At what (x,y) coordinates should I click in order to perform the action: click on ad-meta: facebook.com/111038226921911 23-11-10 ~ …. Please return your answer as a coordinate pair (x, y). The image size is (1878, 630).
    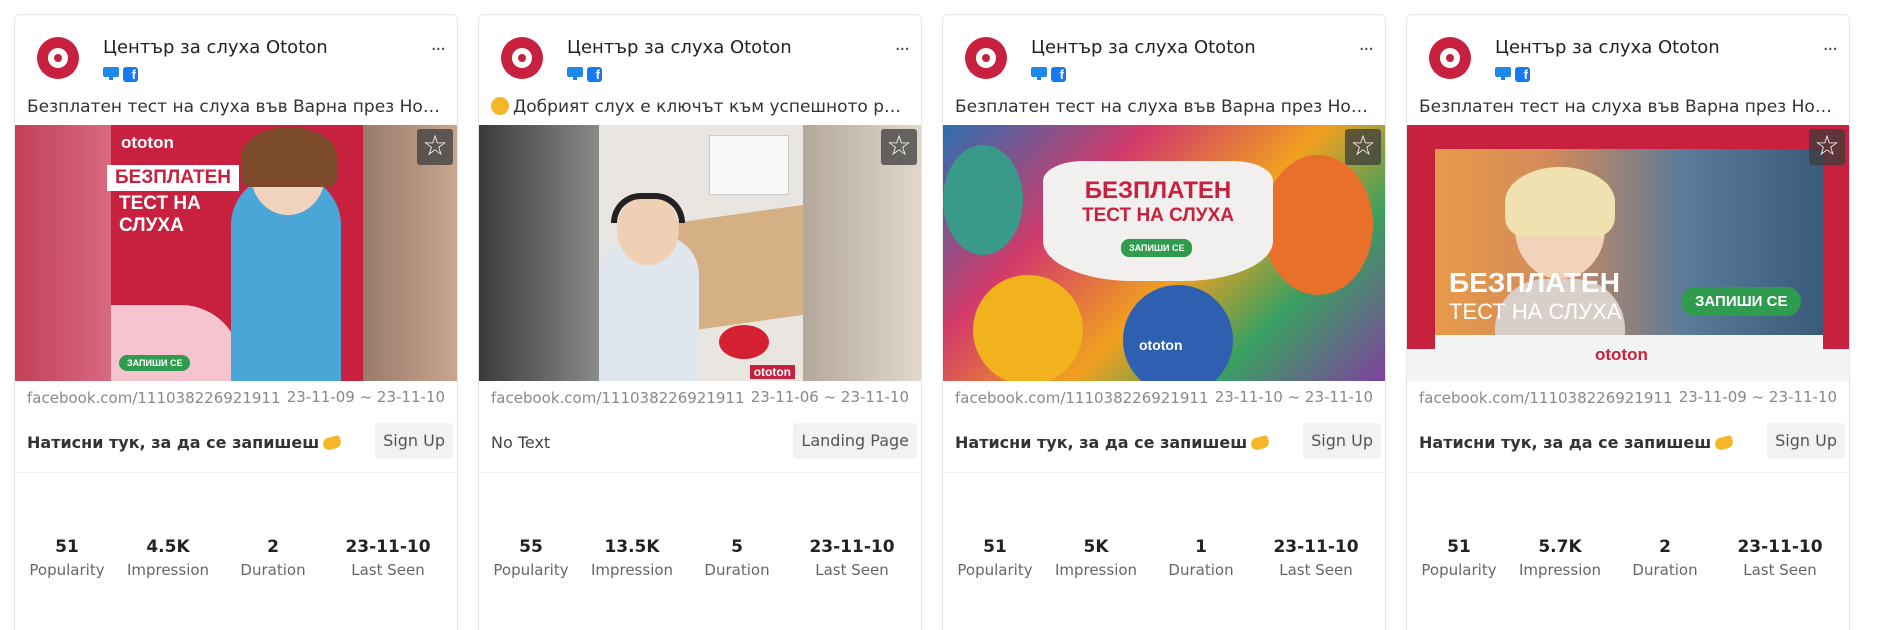
    Looking at the image, I should click on (1164, 398).